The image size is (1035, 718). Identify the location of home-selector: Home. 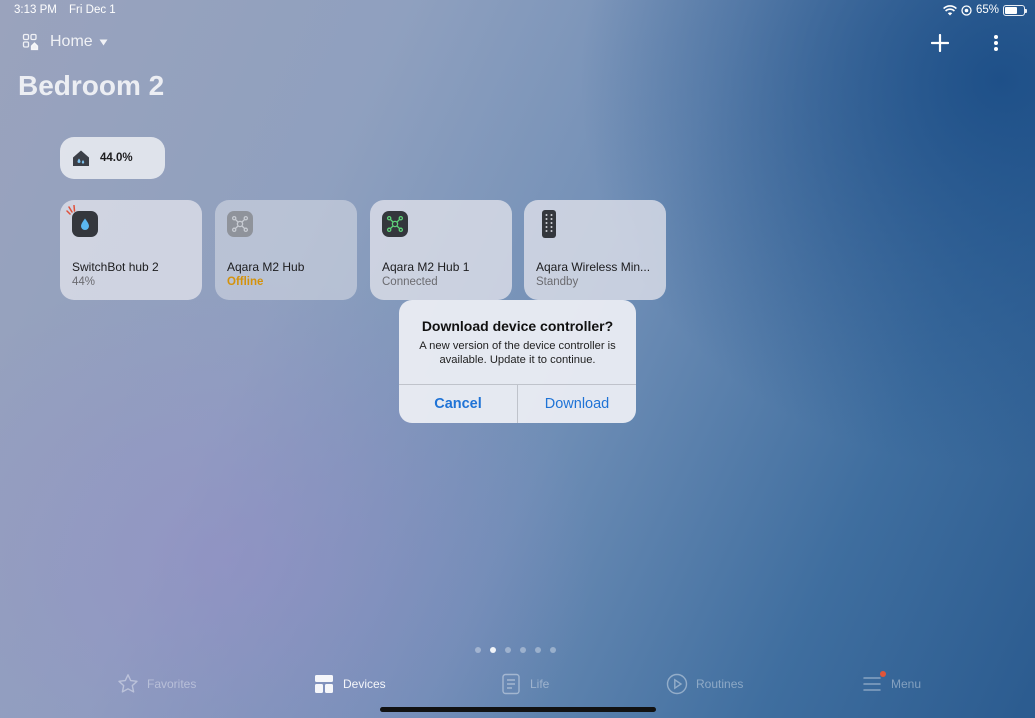
(65, 42).